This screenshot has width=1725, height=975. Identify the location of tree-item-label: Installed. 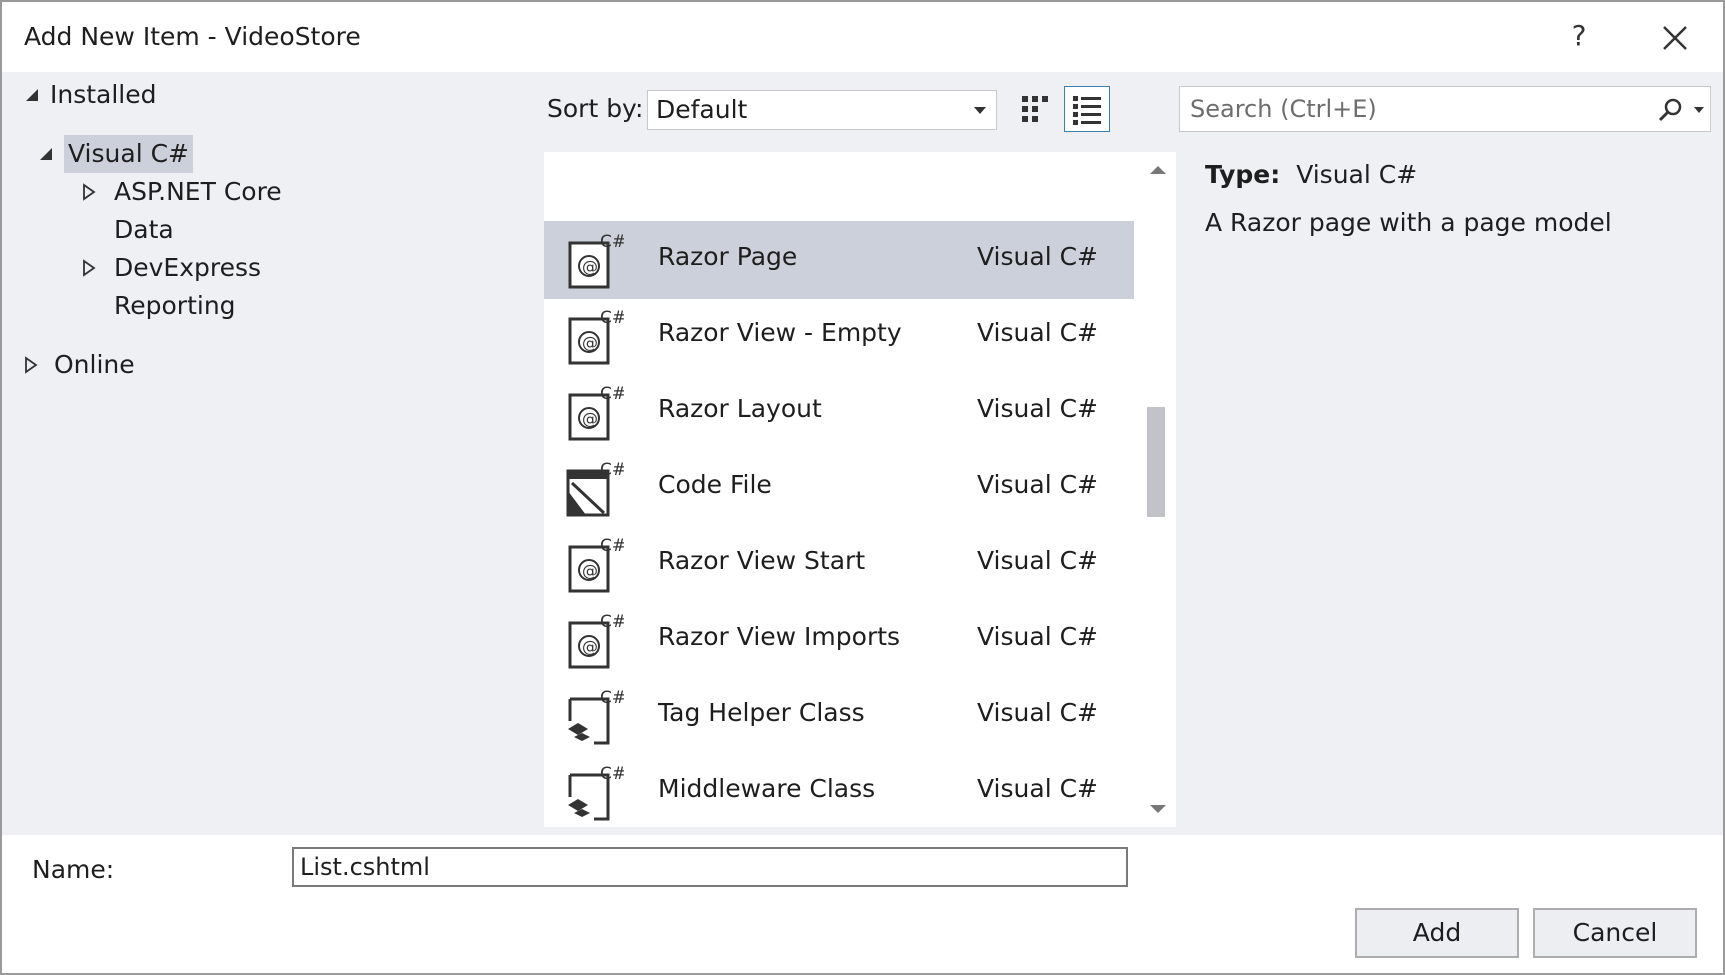
(103, 94).